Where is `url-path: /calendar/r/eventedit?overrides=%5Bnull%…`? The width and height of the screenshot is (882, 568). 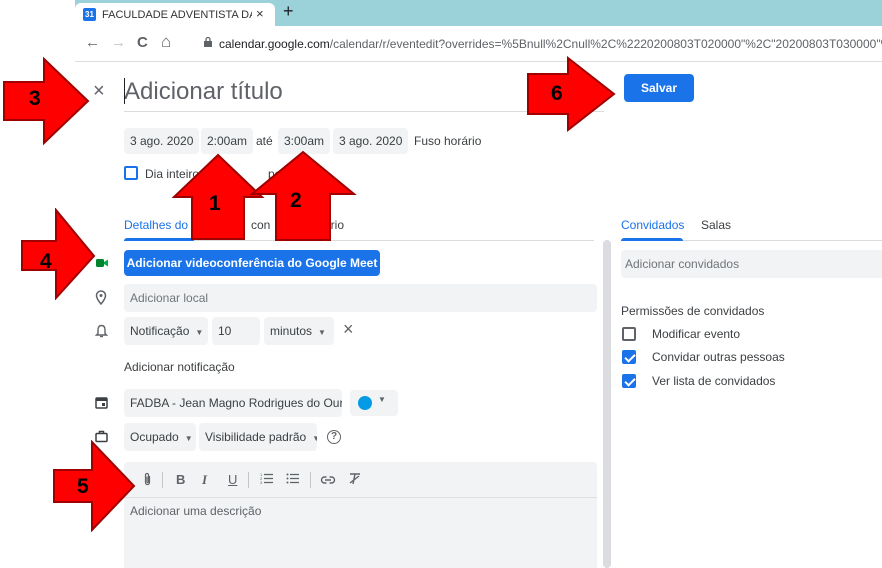
url-path: /calendar/r/eventedit?overrides=%5Bnull%… is located at coordinates (605, 44).